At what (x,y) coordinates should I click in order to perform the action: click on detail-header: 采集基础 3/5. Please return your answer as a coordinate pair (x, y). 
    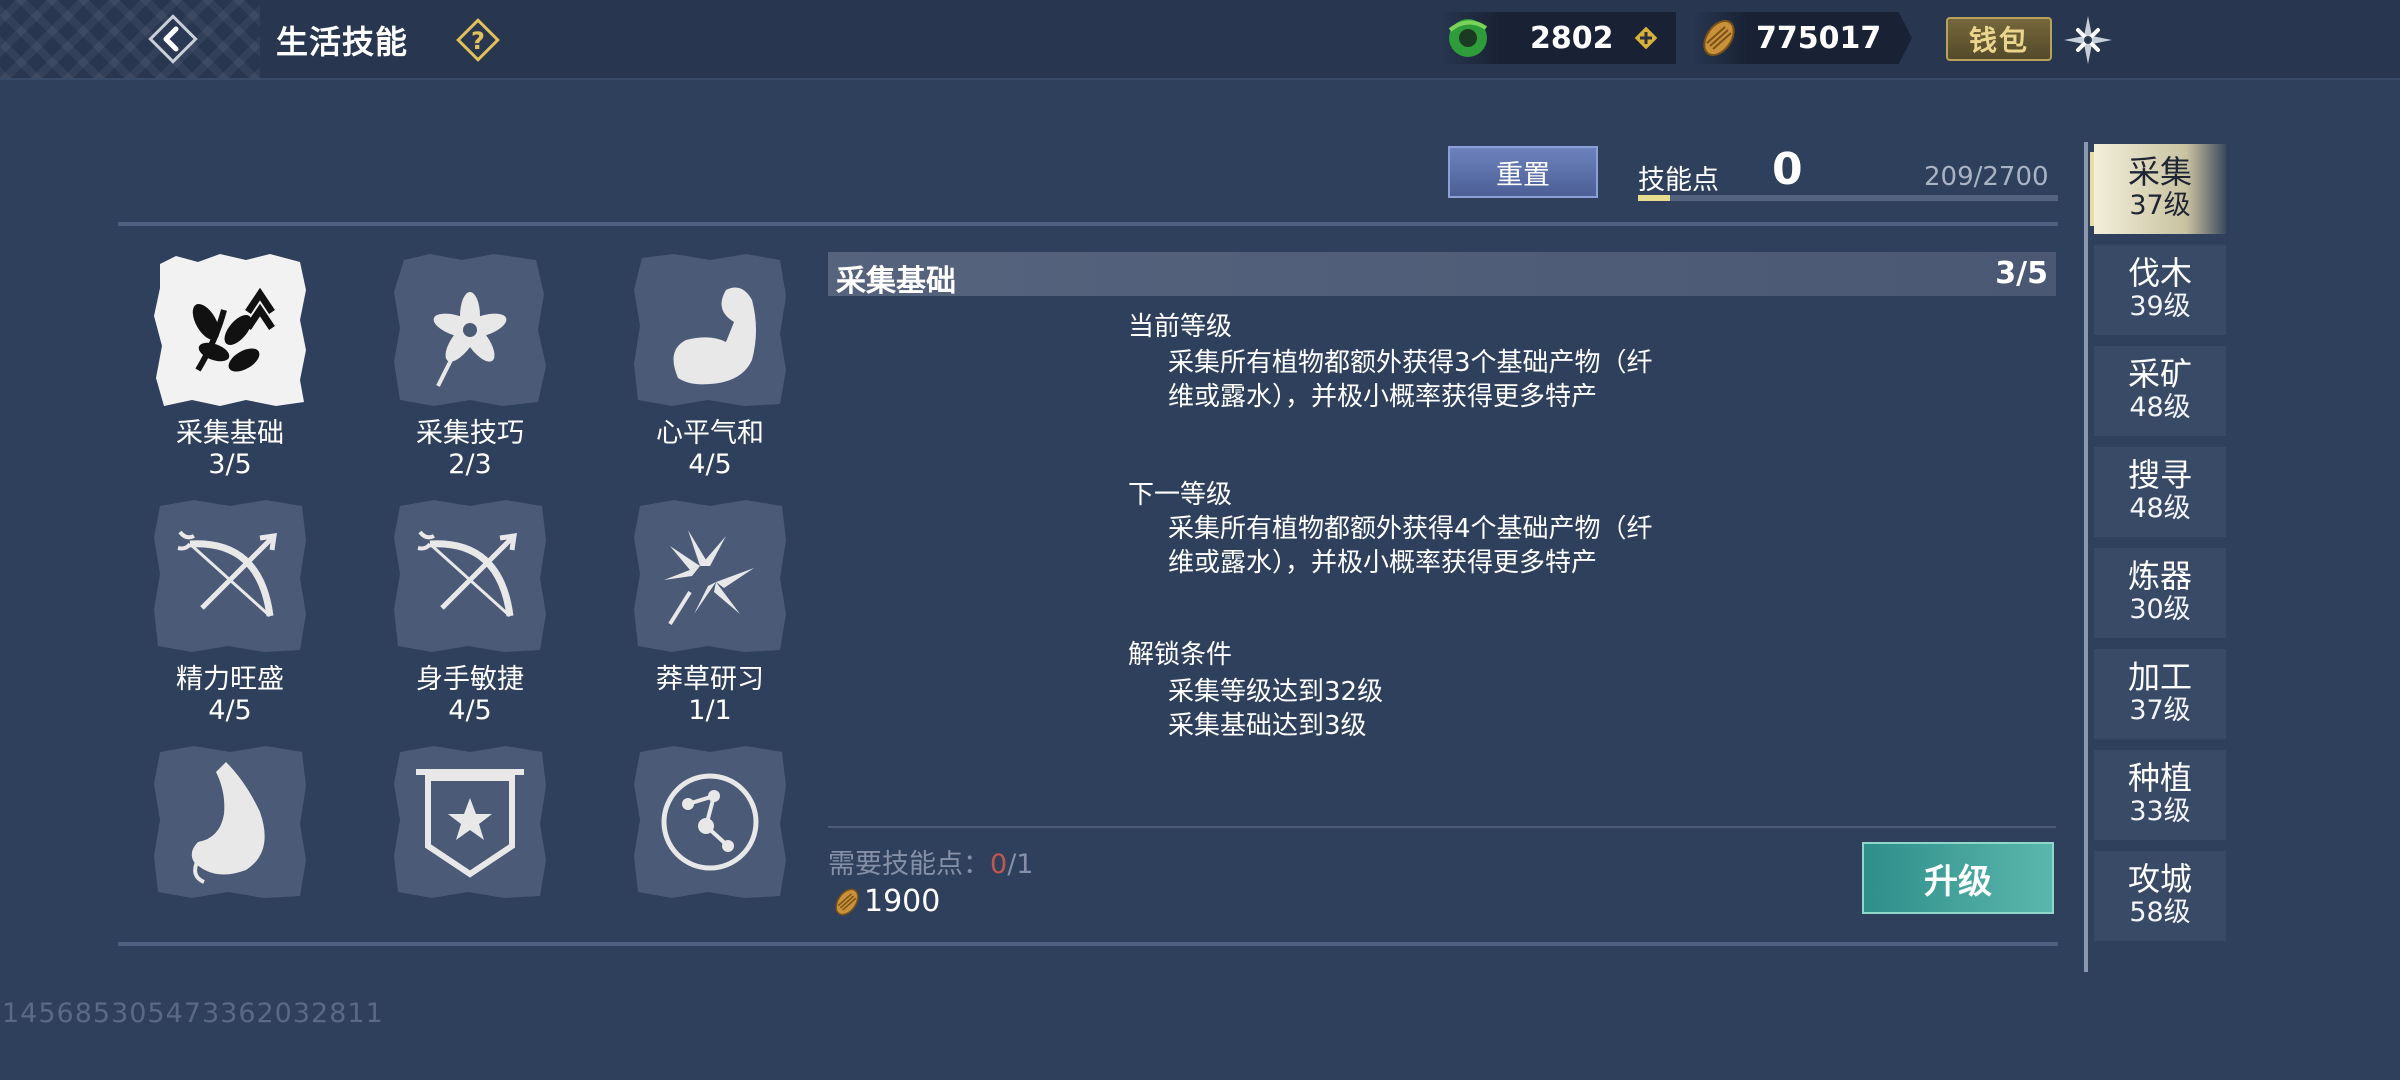
    Looking at the image, I should click on (1442, 275).